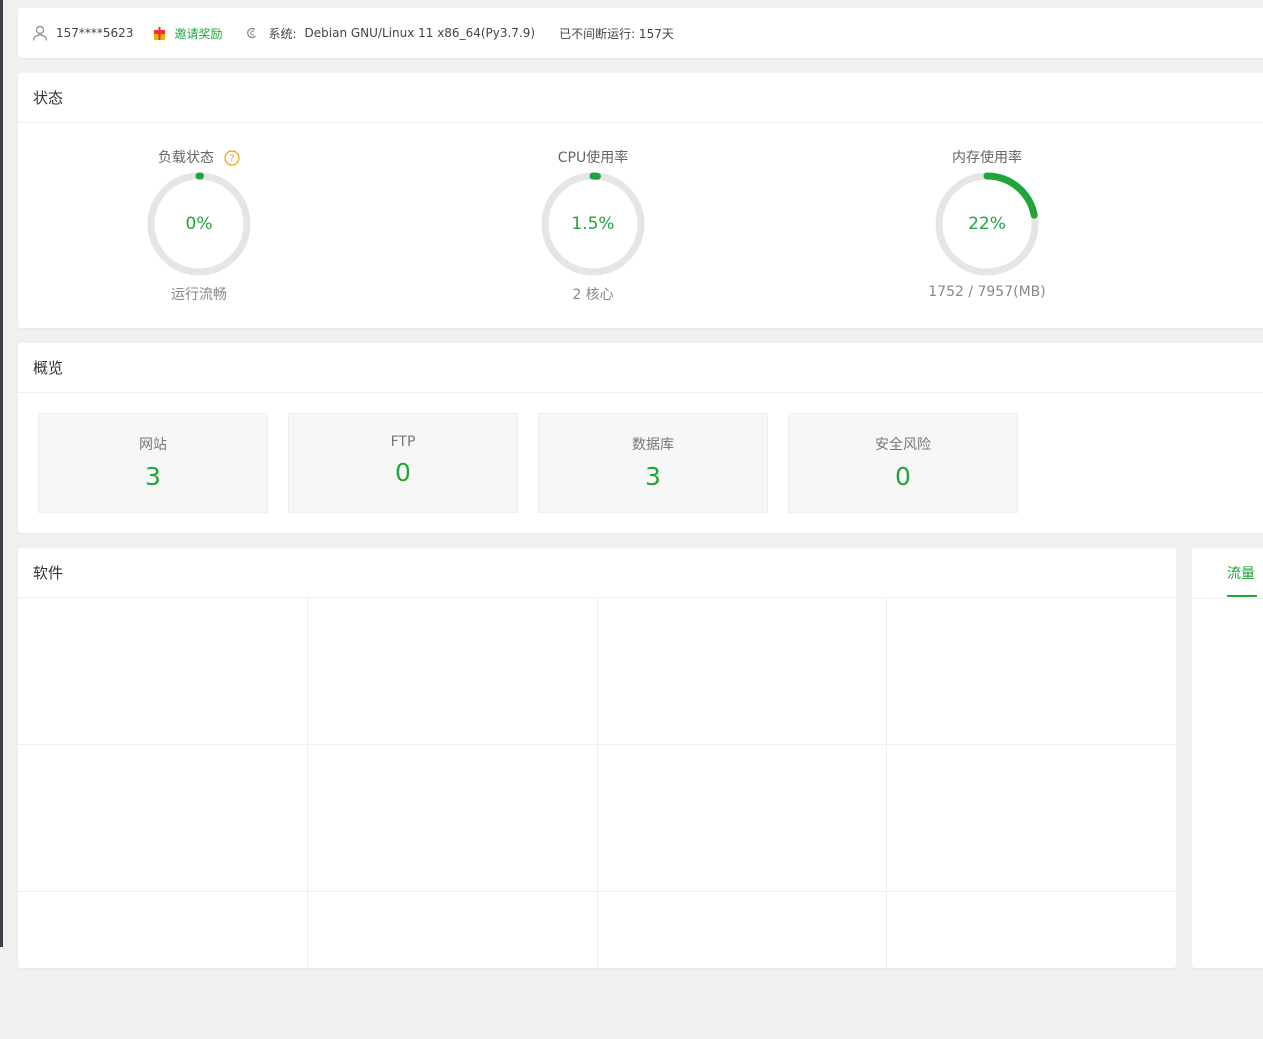 This screenshot has width=1263, height=1039. I want to click on user-icon, so click(40, 33).